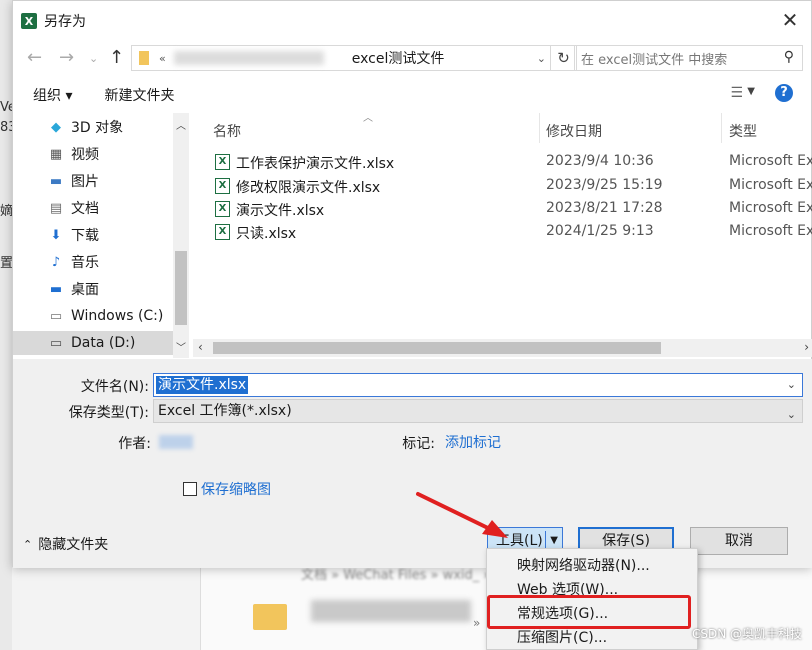  What do you see at coordinates (56, 289) in the screenshot?
I see `desktop-icon: ▬` at bounding box center [56, 289].